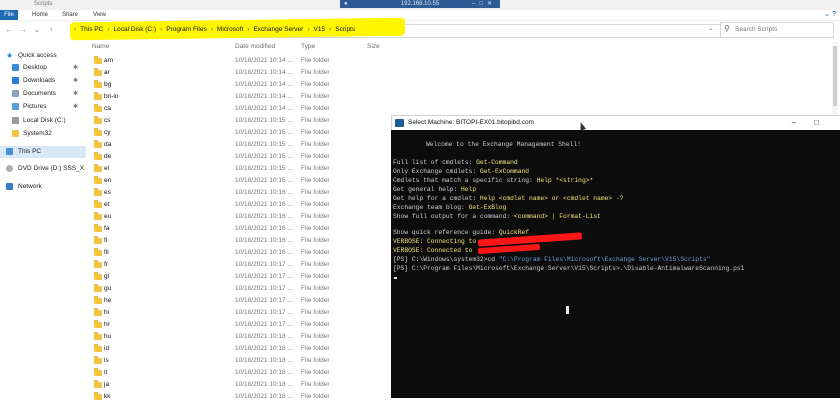 This screenshot has width=840, height=403. What do you see at coordinates (243, 97) in the screenshot?
I see `file-row: bn-in 10/18/2021 10:14 ... File folder` at bounding box center [243, 97].